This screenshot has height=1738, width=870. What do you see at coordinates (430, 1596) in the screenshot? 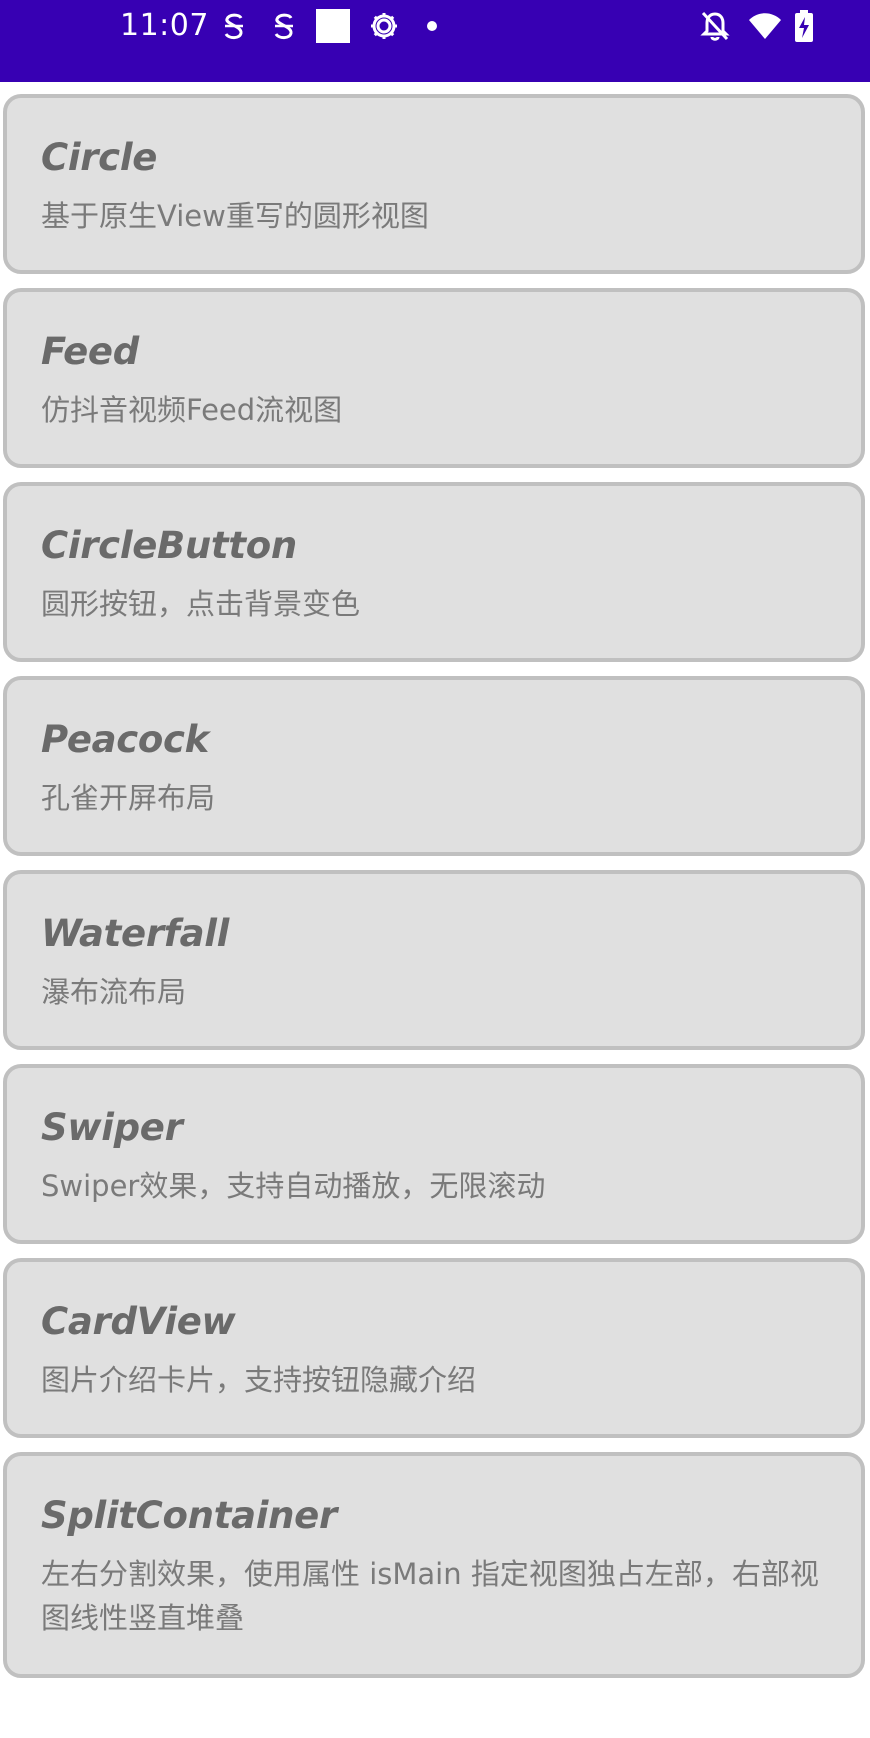
I see `list-item-description: 左右分割效果，使用属性 isMain 指定视图独占左部，右部视图线性竖直堆叠` at bounding box center [430, 1596].